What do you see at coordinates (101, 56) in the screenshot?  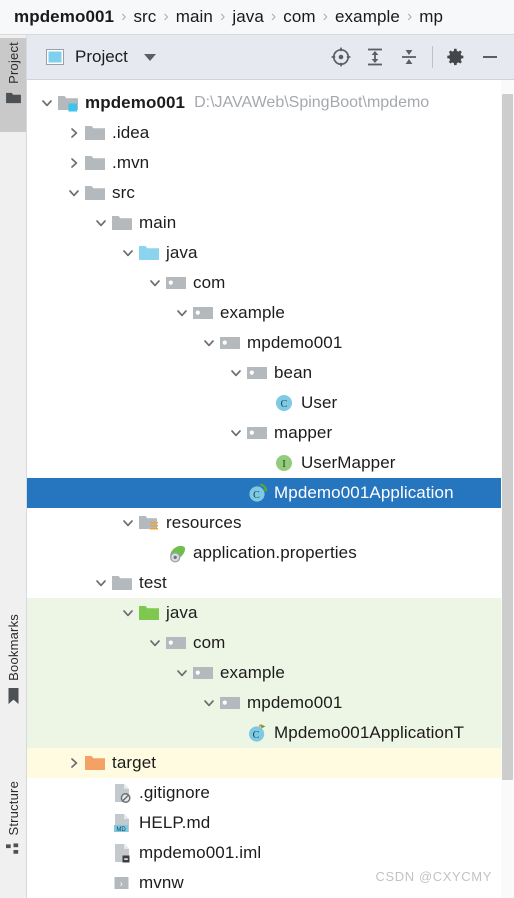 I see `panel-title: Project` at bounding box center [101, 56].